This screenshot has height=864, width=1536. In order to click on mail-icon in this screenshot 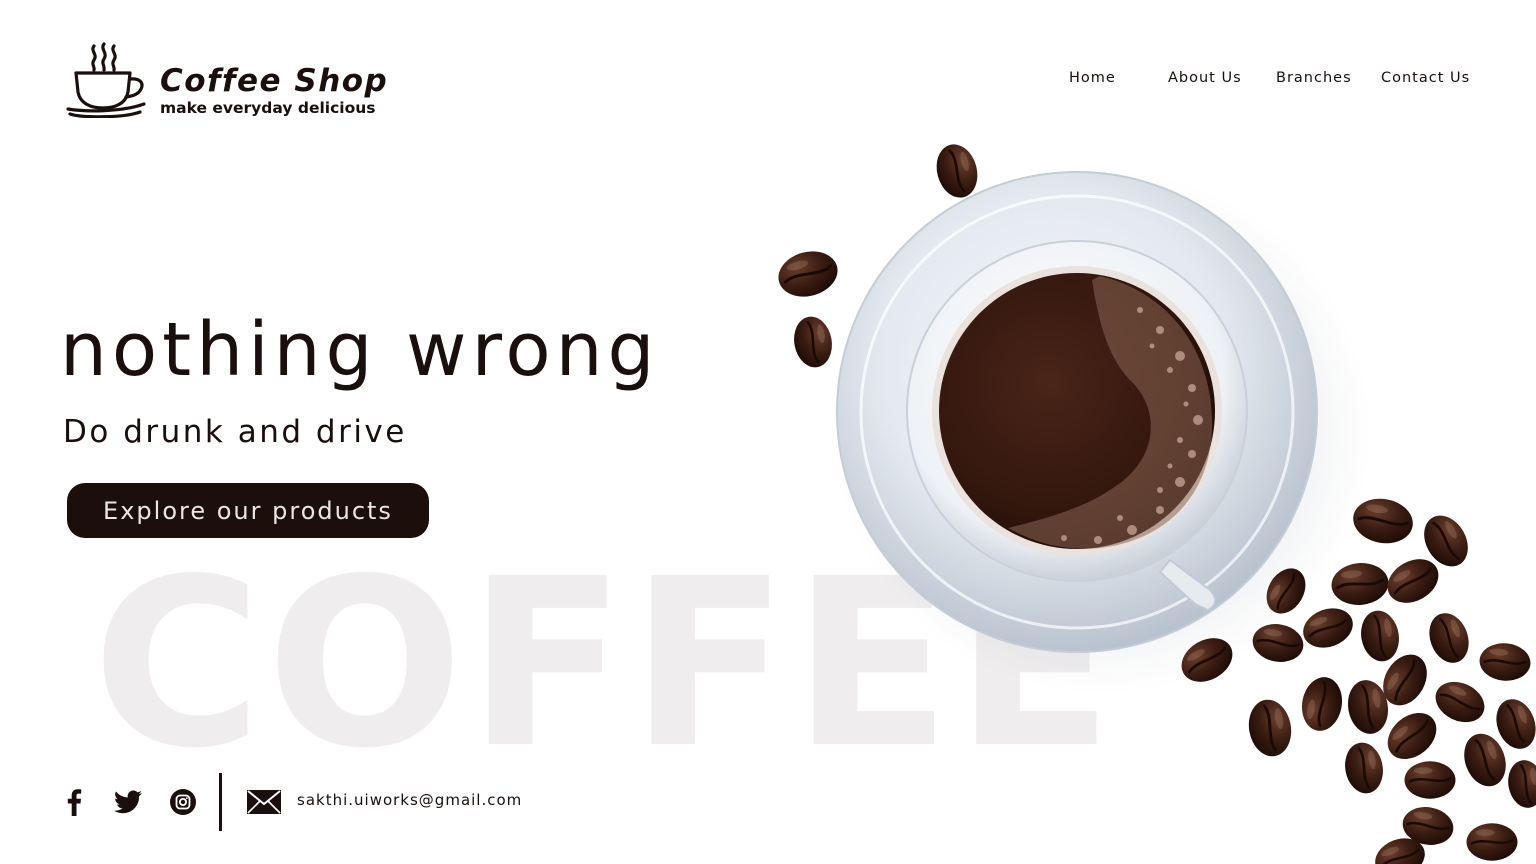, I will do `click(264, 802)`.